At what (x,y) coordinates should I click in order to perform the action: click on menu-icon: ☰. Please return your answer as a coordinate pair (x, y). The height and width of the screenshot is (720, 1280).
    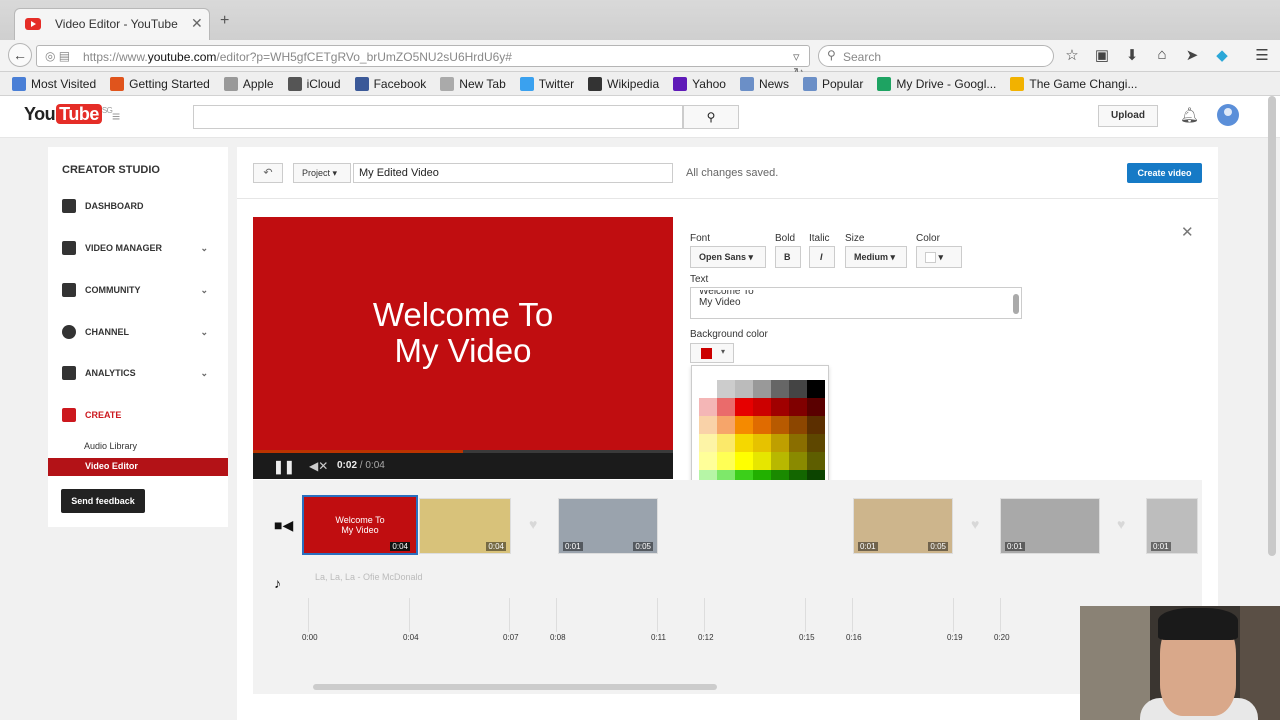
    Looking at the image, I should click on (1262, 56).